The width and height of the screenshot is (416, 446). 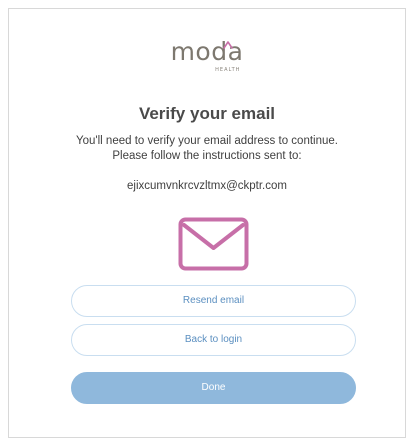 I want to click on logo-wordmark: moda HEALTH, so click(x=207, y=56).